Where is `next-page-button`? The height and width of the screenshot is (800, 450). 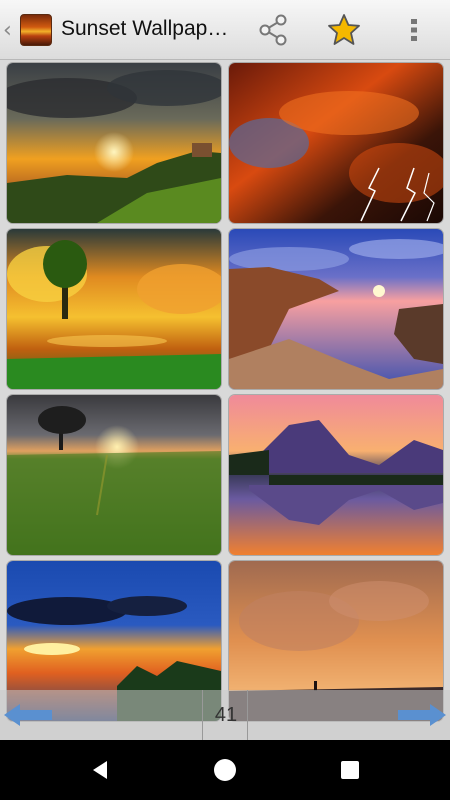 next-page-button is located at coordinates (422, 715).